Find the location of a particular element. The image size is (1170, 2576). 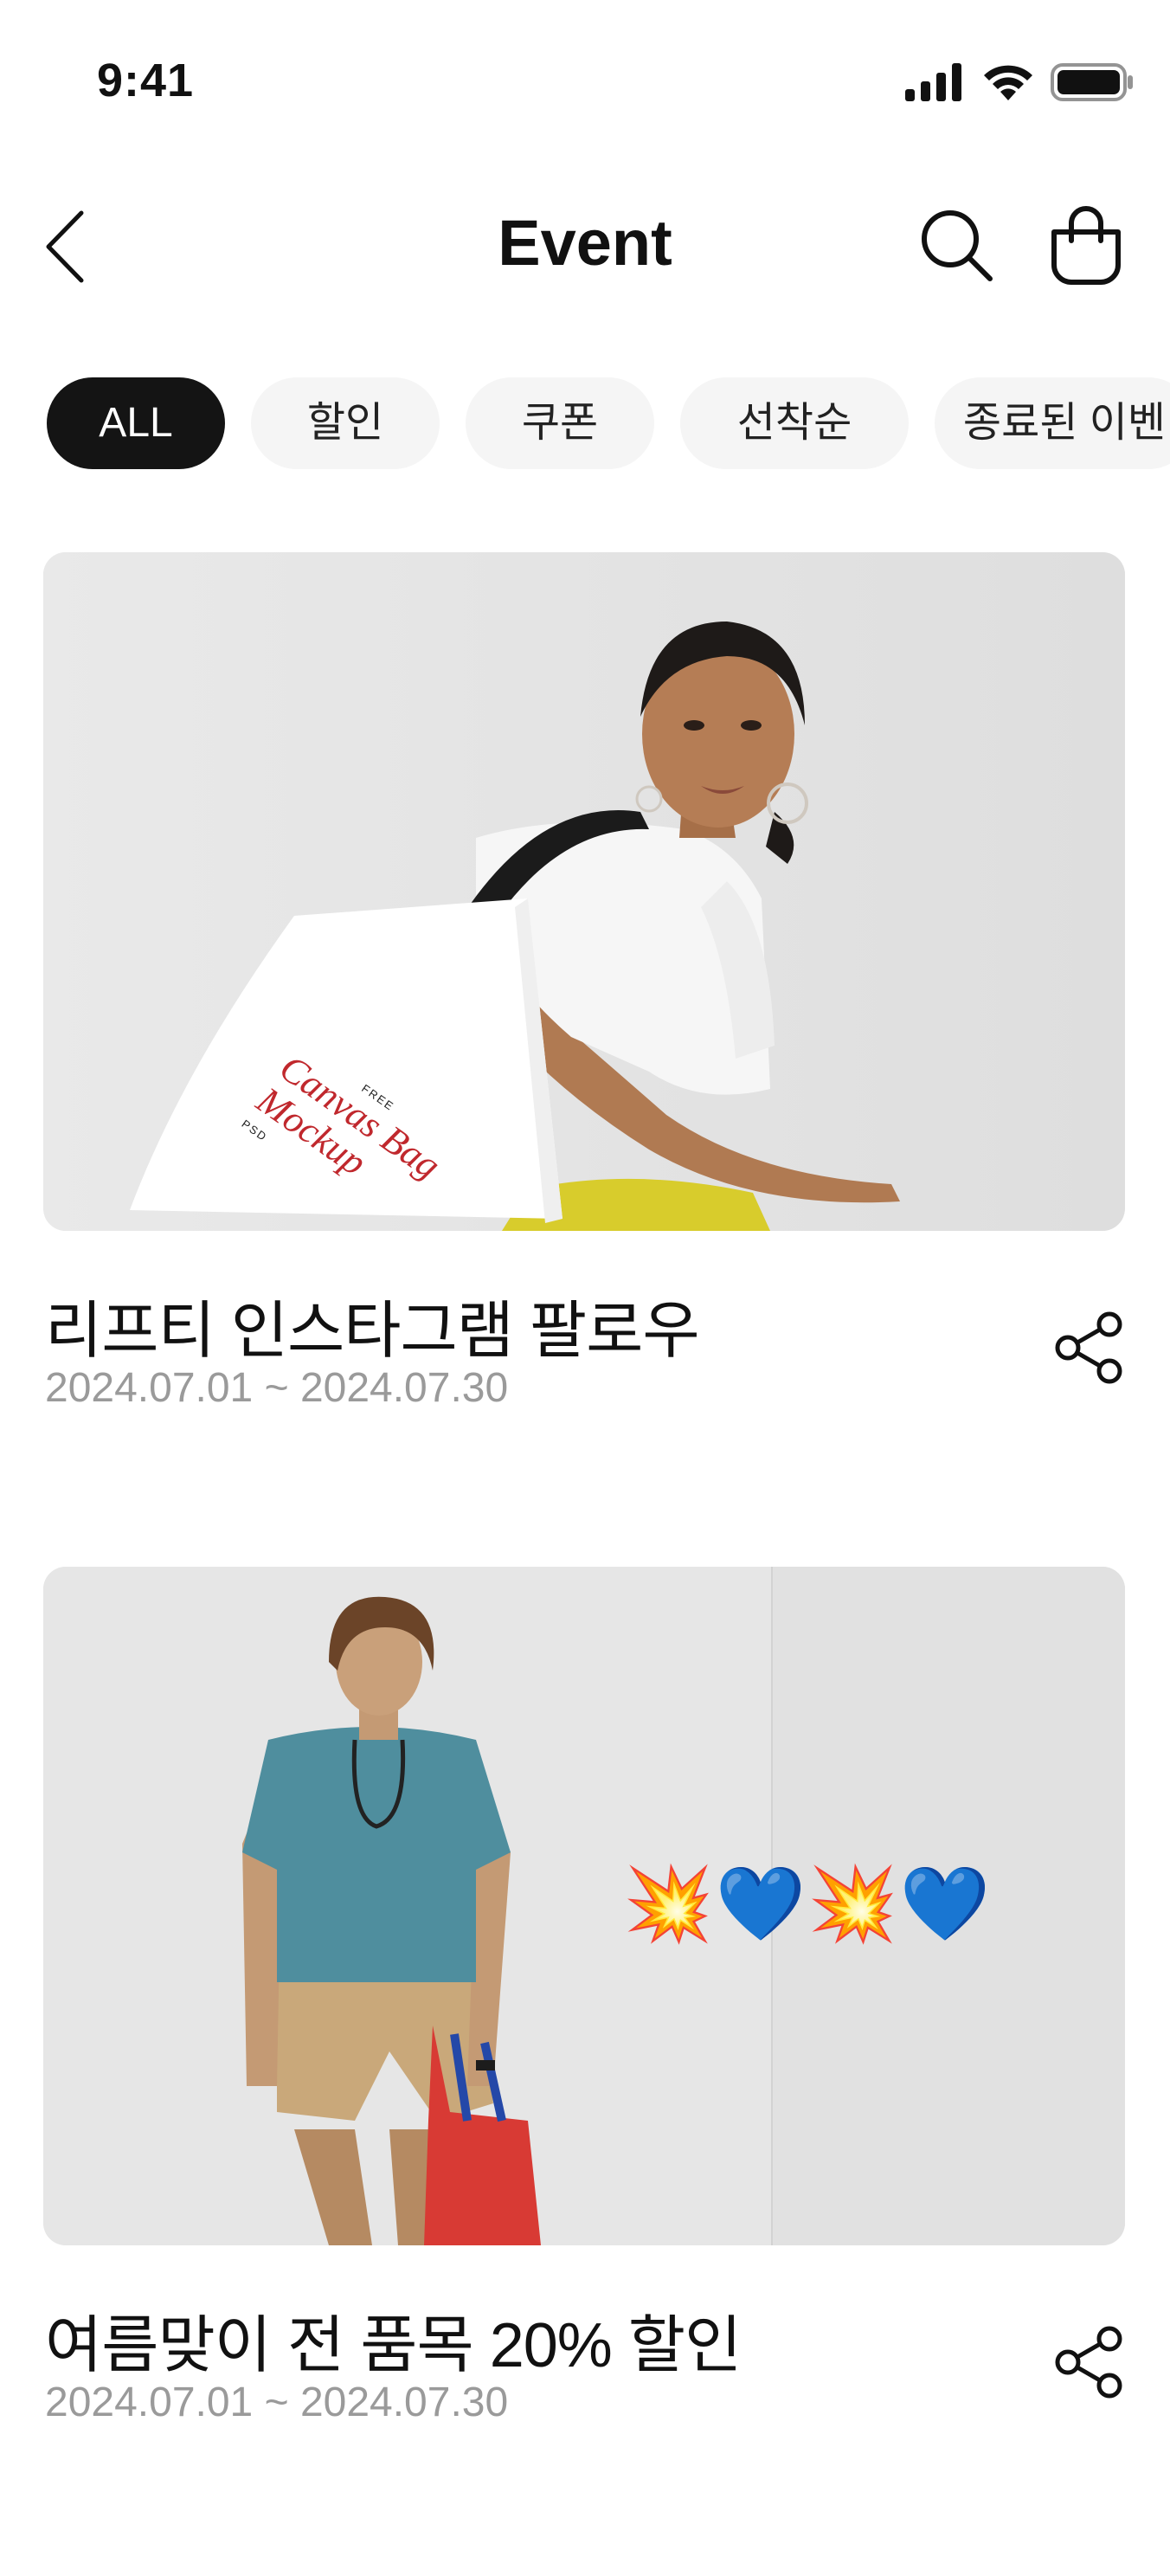

filter-chips: ALL 할인 쿠폰 선착순 종료된 이벤 is located at coordinates (608, 425).